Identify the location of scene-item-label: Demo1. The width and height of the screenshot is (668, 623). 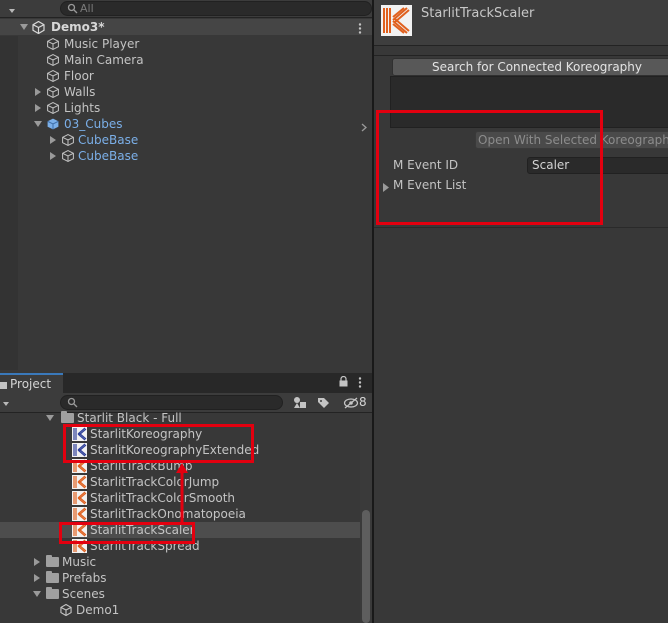
(98, 610).